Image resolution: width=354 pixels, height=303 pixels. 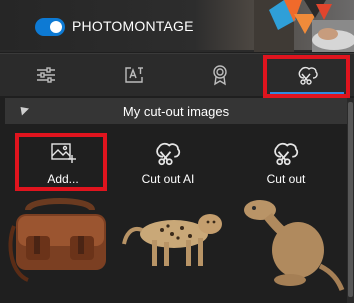 I want to click on cut-out-ai-label: Cut out AI, so click(x=168, y=179).